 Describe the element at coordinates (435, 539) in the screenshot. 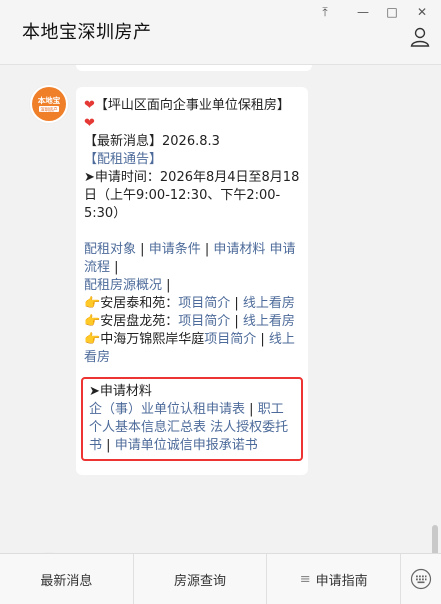

I see `chat-scrollbar` at that location.